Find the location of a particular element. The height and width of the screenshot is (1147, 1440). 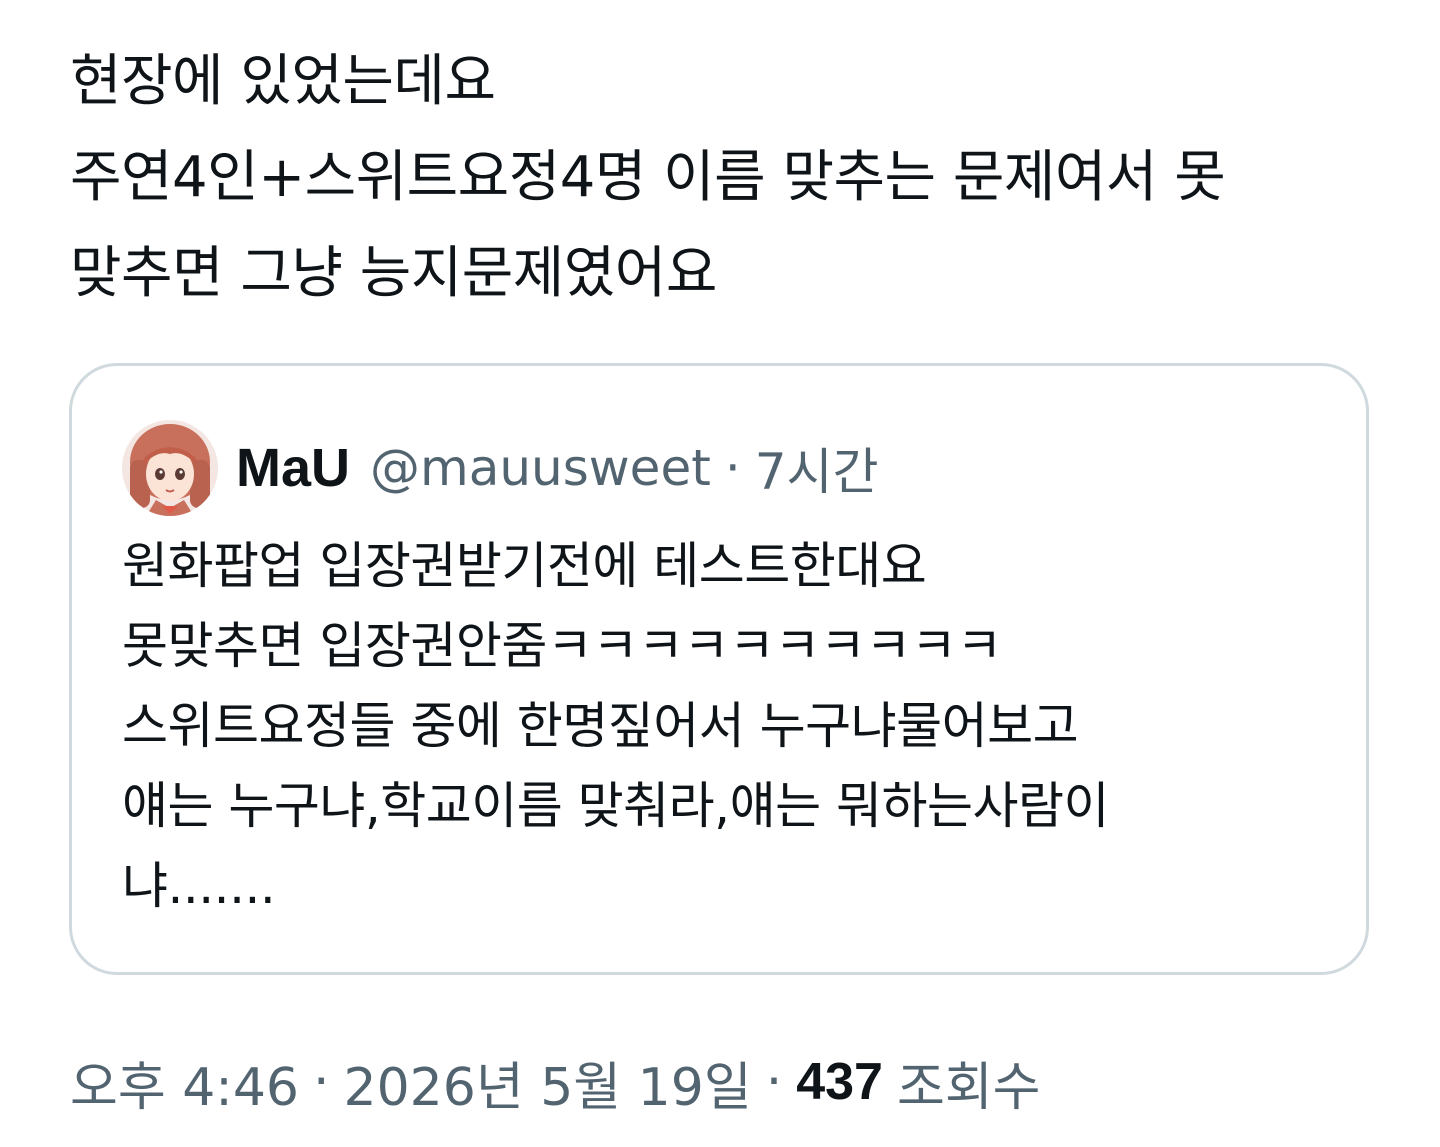

quoted-author-name: MaU is located at coordinates (293, 468).